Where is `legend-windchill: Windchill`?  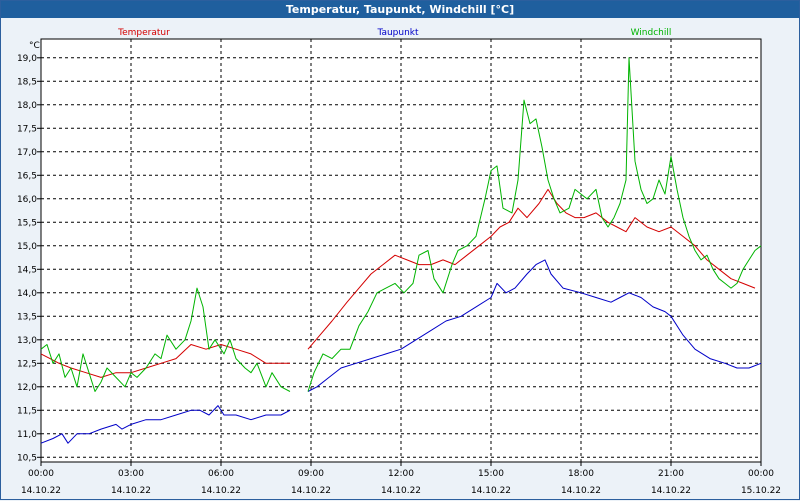 legend-windchill: Windchill is located at coordinates (651, 33).